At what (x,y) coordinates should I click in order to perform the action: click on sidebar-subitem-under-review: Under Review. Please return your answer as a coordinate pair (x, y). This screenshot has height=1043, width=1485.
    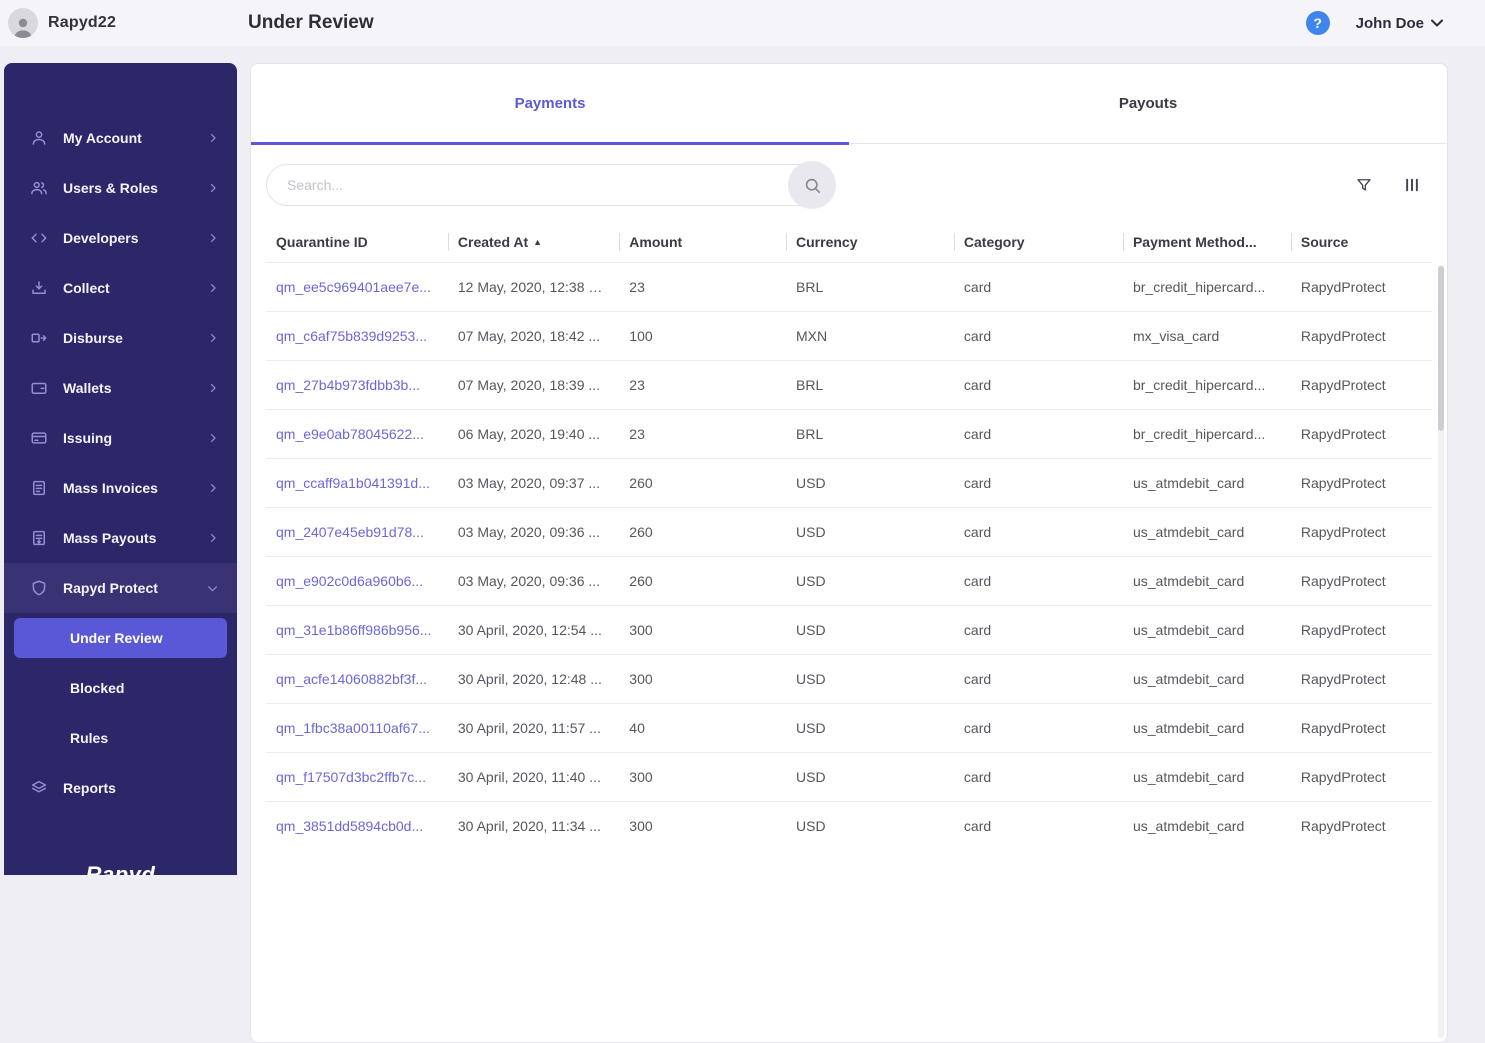
    Looking at the image, I should click on (120, 638).